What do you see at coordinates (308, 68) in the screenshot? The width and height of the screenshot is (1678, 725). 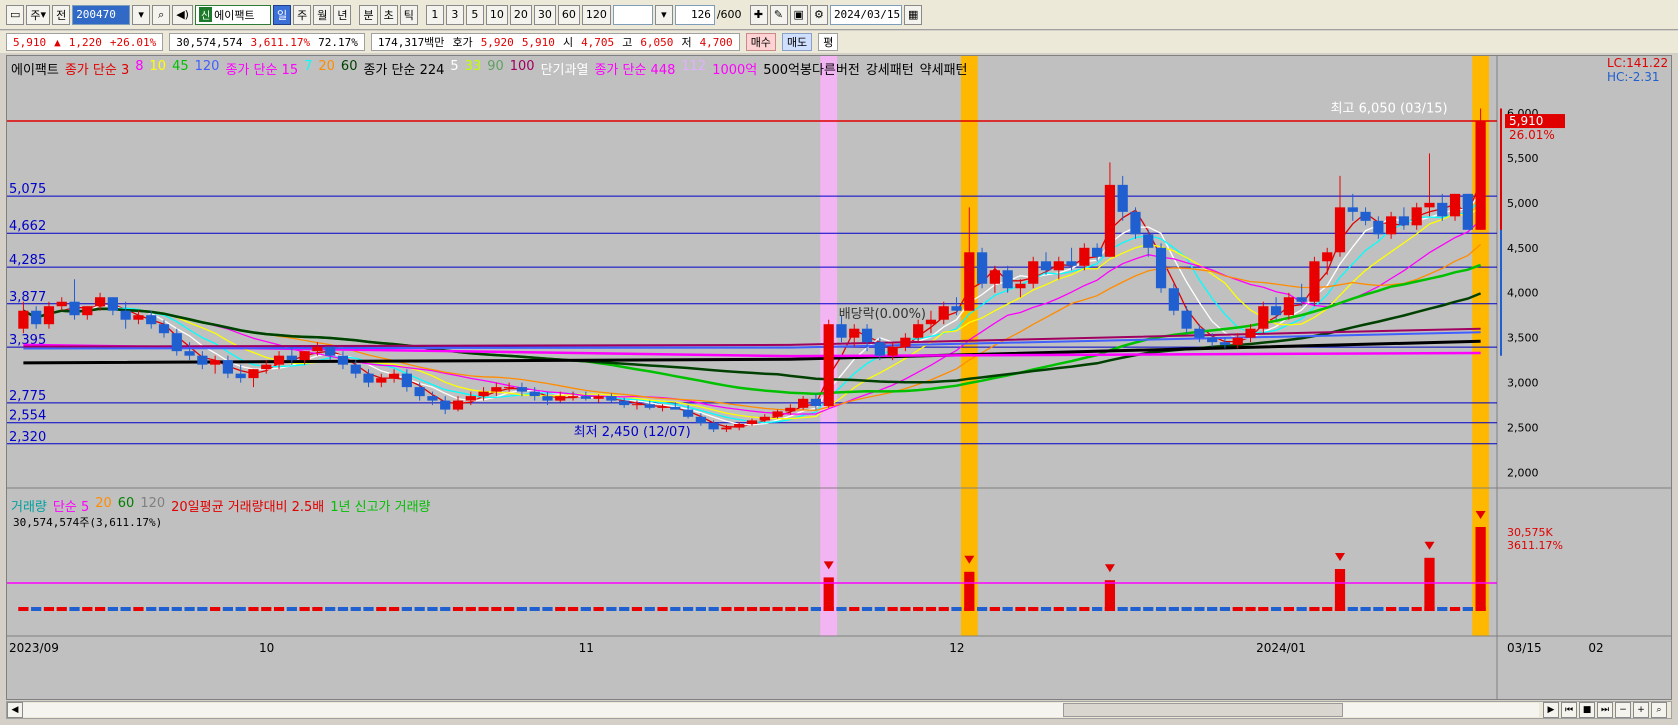 I see `price-legend-item-7: 7` at bounding box center [308, 68].